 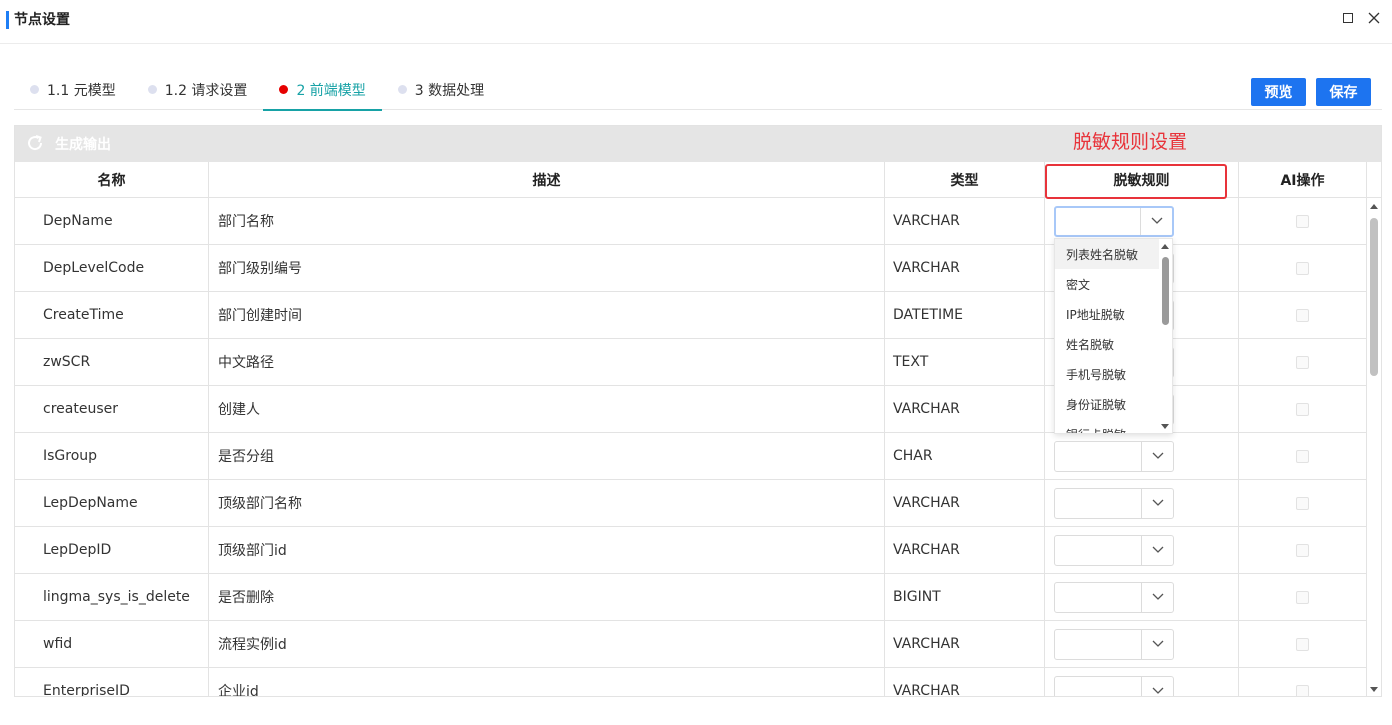 What do you see at coordinates (698, 88) in the screenshot?
I see `step-tabs: 1.1 元模型 1.2 请求设置 2 前端模型 3 数据处理` at bounding box center [698, 88].